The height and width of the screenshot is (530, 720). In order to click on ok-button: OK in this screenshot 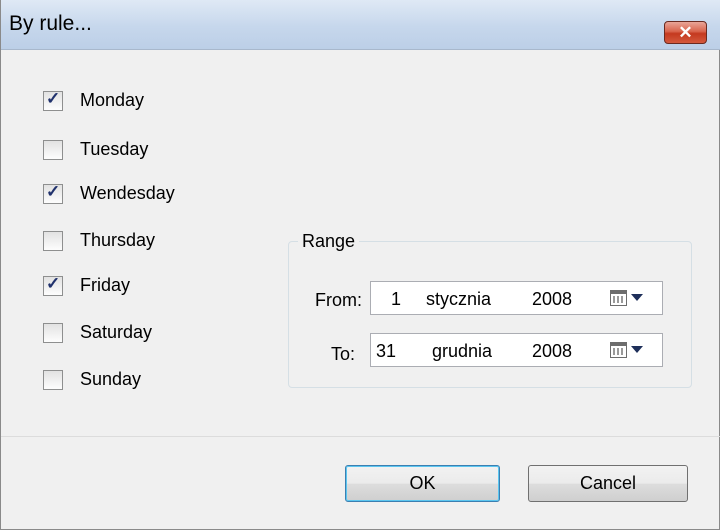, I will do `click(422, 483)`.